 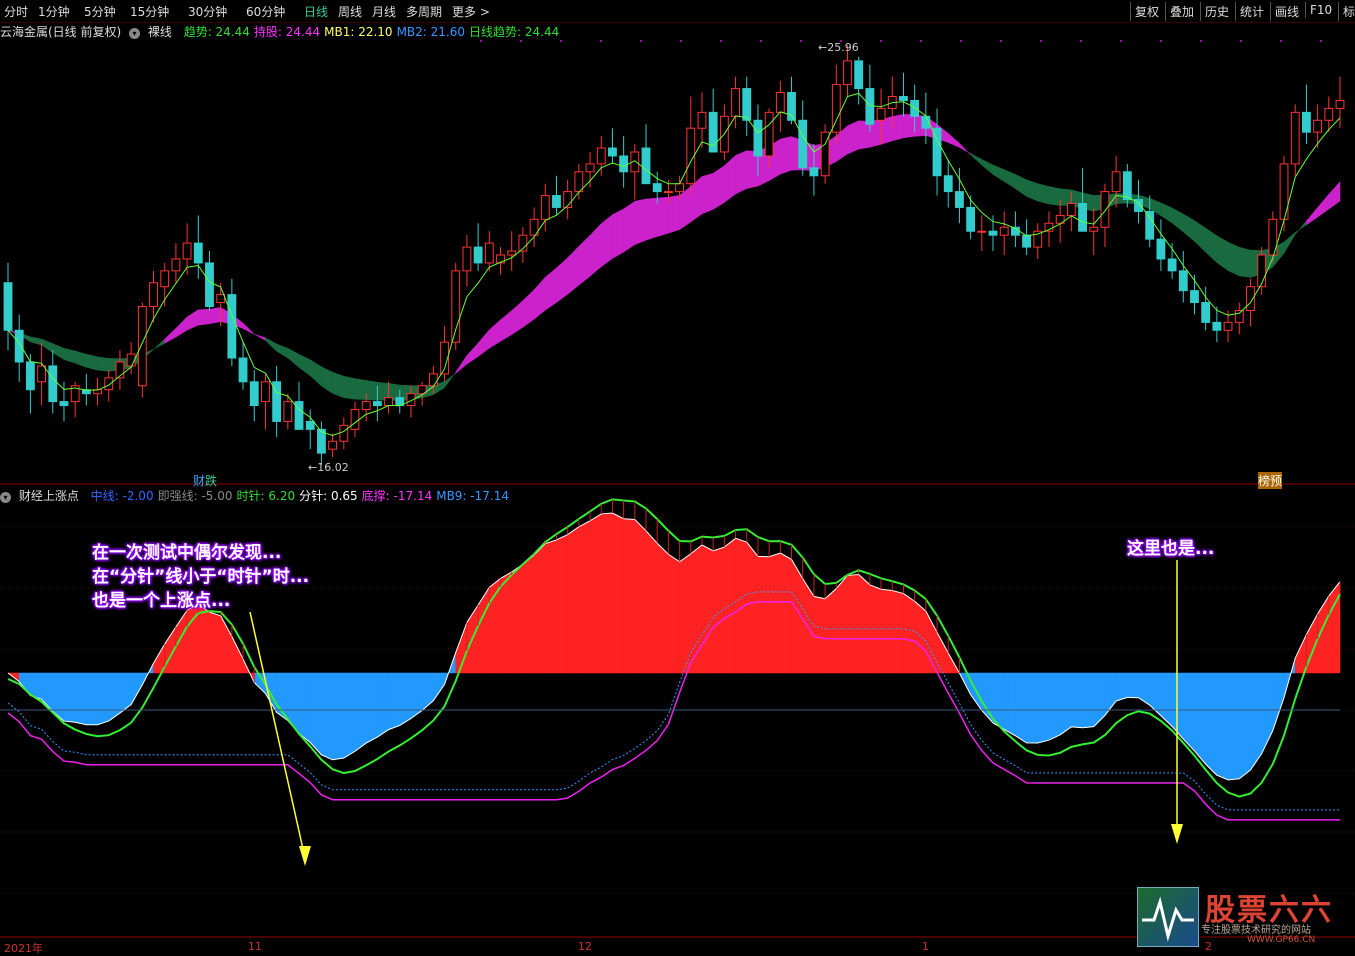 I want to click on high-price-label: ←25.96, so click(x=838, y=47).